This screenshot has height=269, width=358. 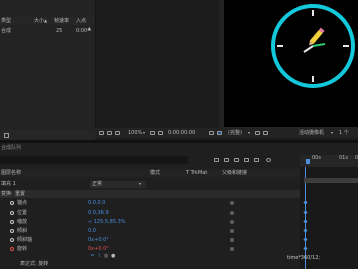 I want to click on column-type: 类型, so click(x=6, y=21).